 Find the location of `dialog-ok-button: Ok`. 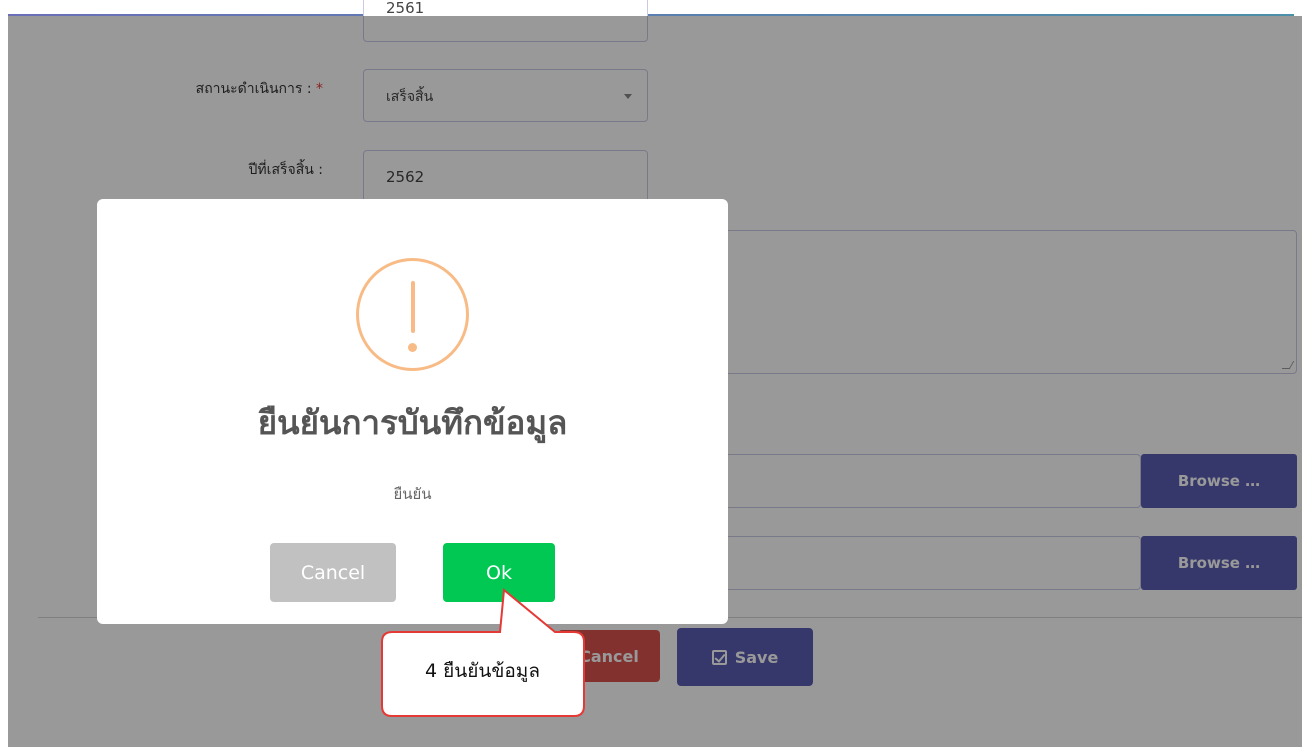

dialog-ok-button: Ok is located at coordinates (499, 572).